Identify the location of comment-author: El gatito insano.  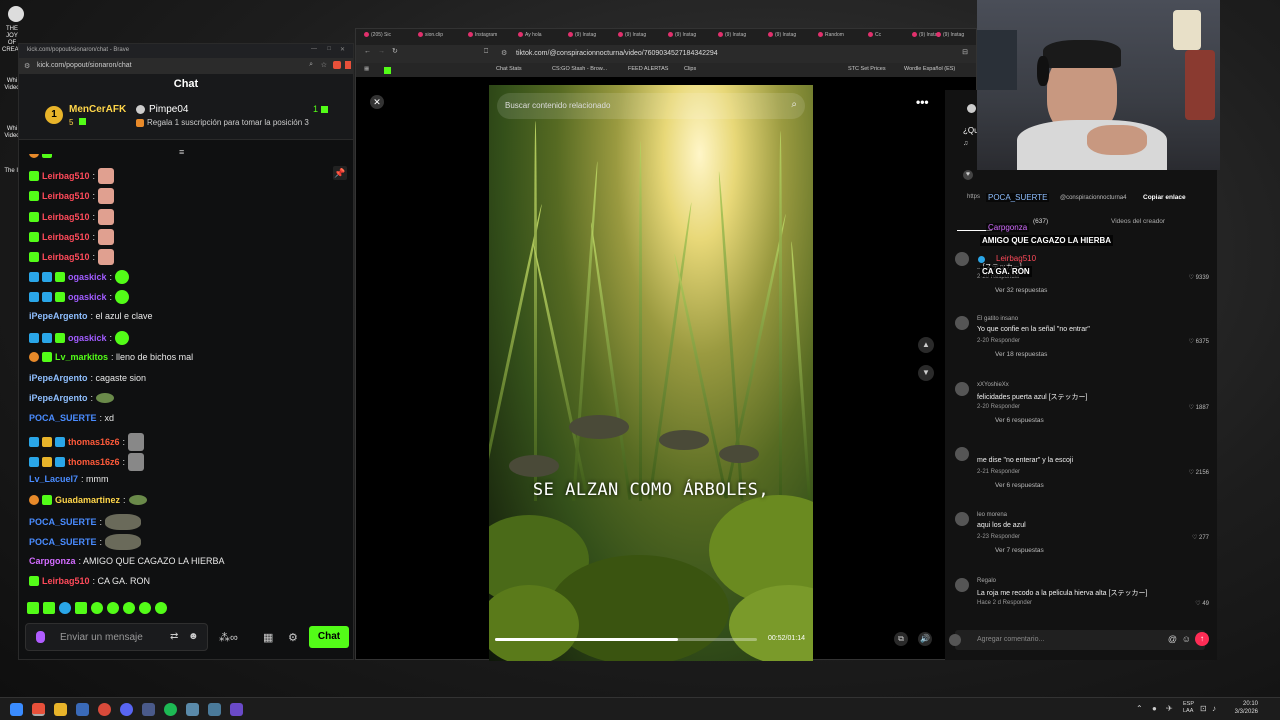
(997, 319).